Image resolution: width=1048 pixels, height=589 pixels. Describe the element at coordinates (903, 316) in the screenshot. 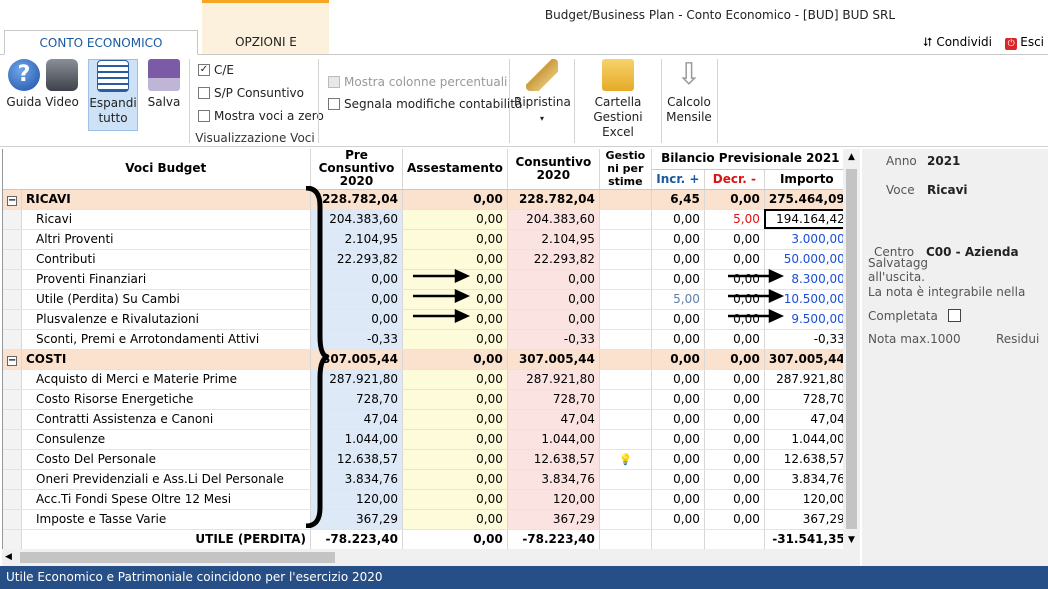

I see `completata-label: Completata` at that location.